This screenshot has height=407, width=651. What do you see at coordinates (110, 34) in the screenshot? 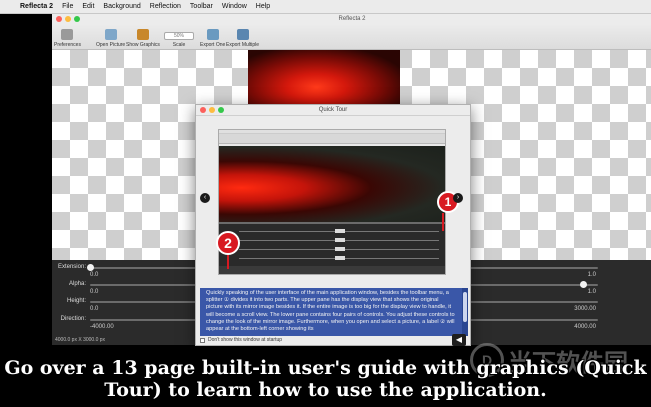
I see `picture-icon` at bounding box center [110, 34].